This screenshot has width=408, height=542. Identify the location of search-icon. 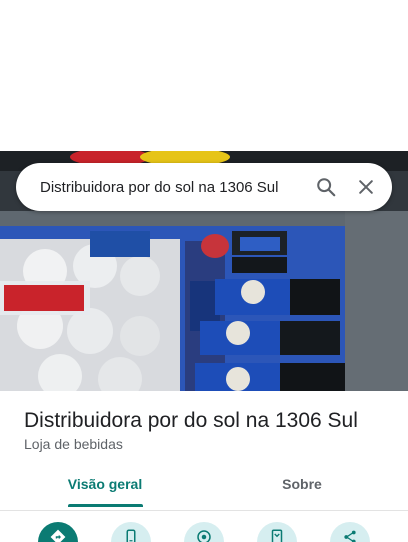
(326, 187).